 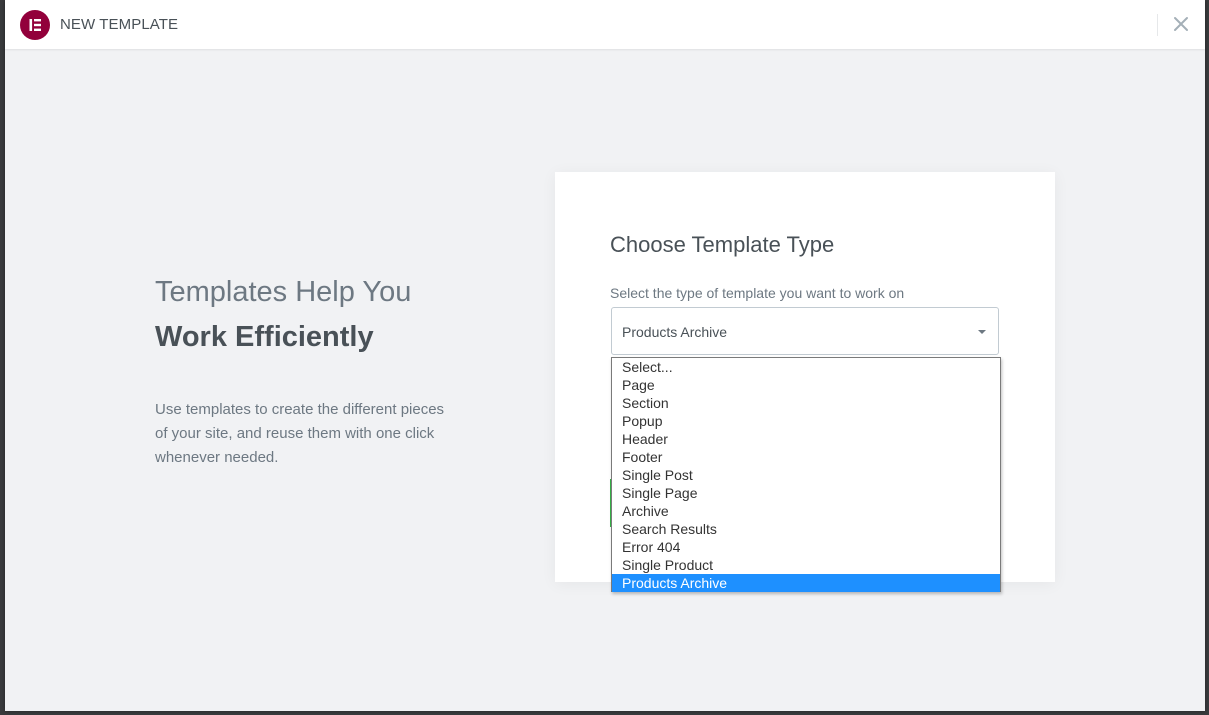 What do you see at coordinates (722, 244) in the screenshot?
I see `card-title: Choose Template Type` at bounding box center [722, 244].